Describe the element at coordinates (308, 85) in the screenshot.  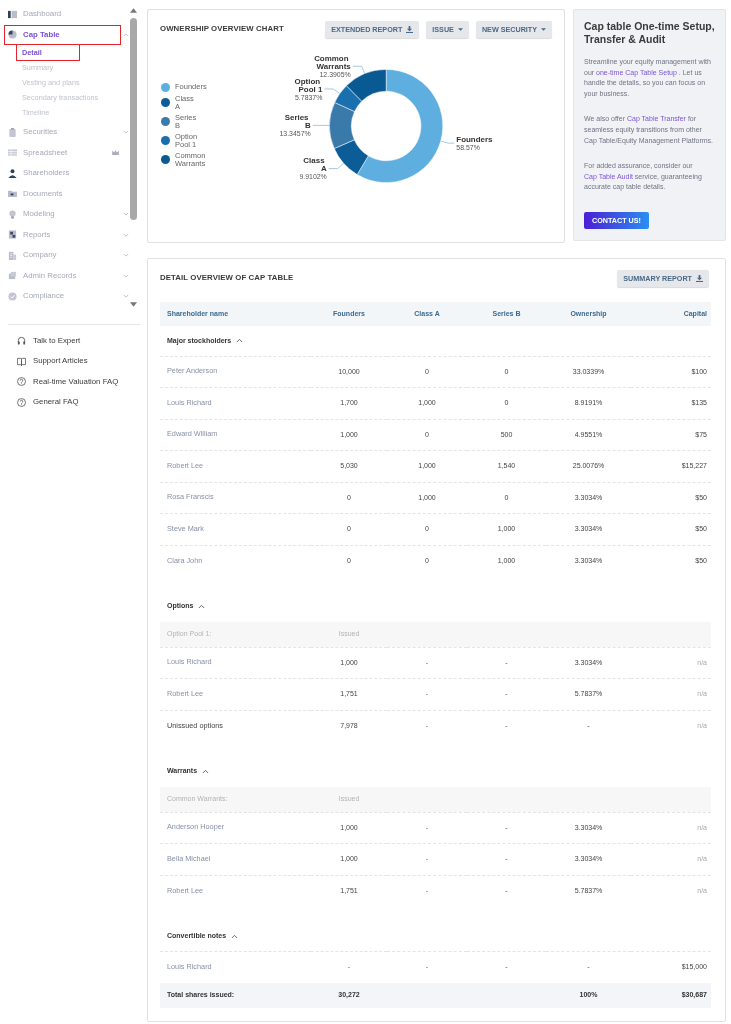
I see `slice-label: Option Pool 1` at that location.